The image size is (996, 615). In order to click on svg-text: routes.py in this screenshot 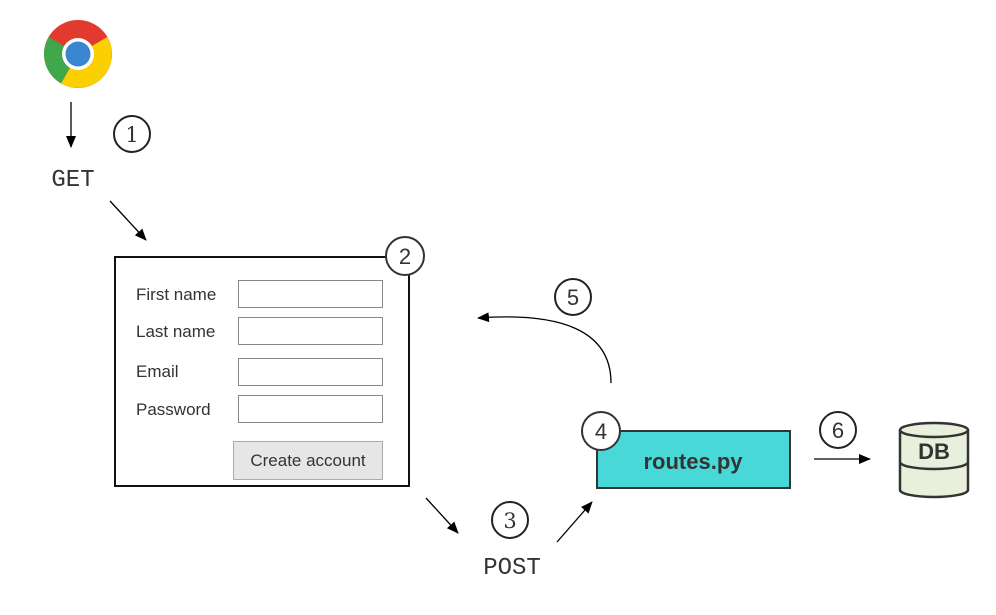, I will do `click(693, 461)`.